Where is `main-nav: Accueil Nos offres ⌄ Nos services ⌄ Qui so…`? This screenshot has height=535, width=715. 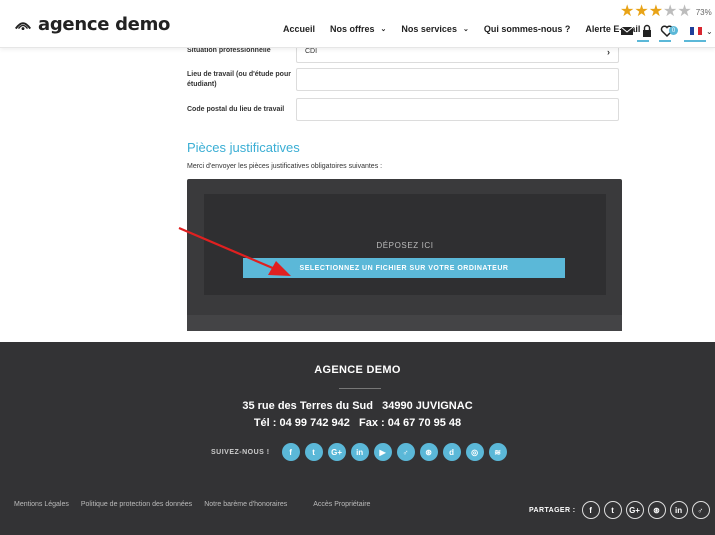
main-nav: Accueil Nos offres ⌄ Nos services ⌄ Qui so… is located at coordinates (469, 29).